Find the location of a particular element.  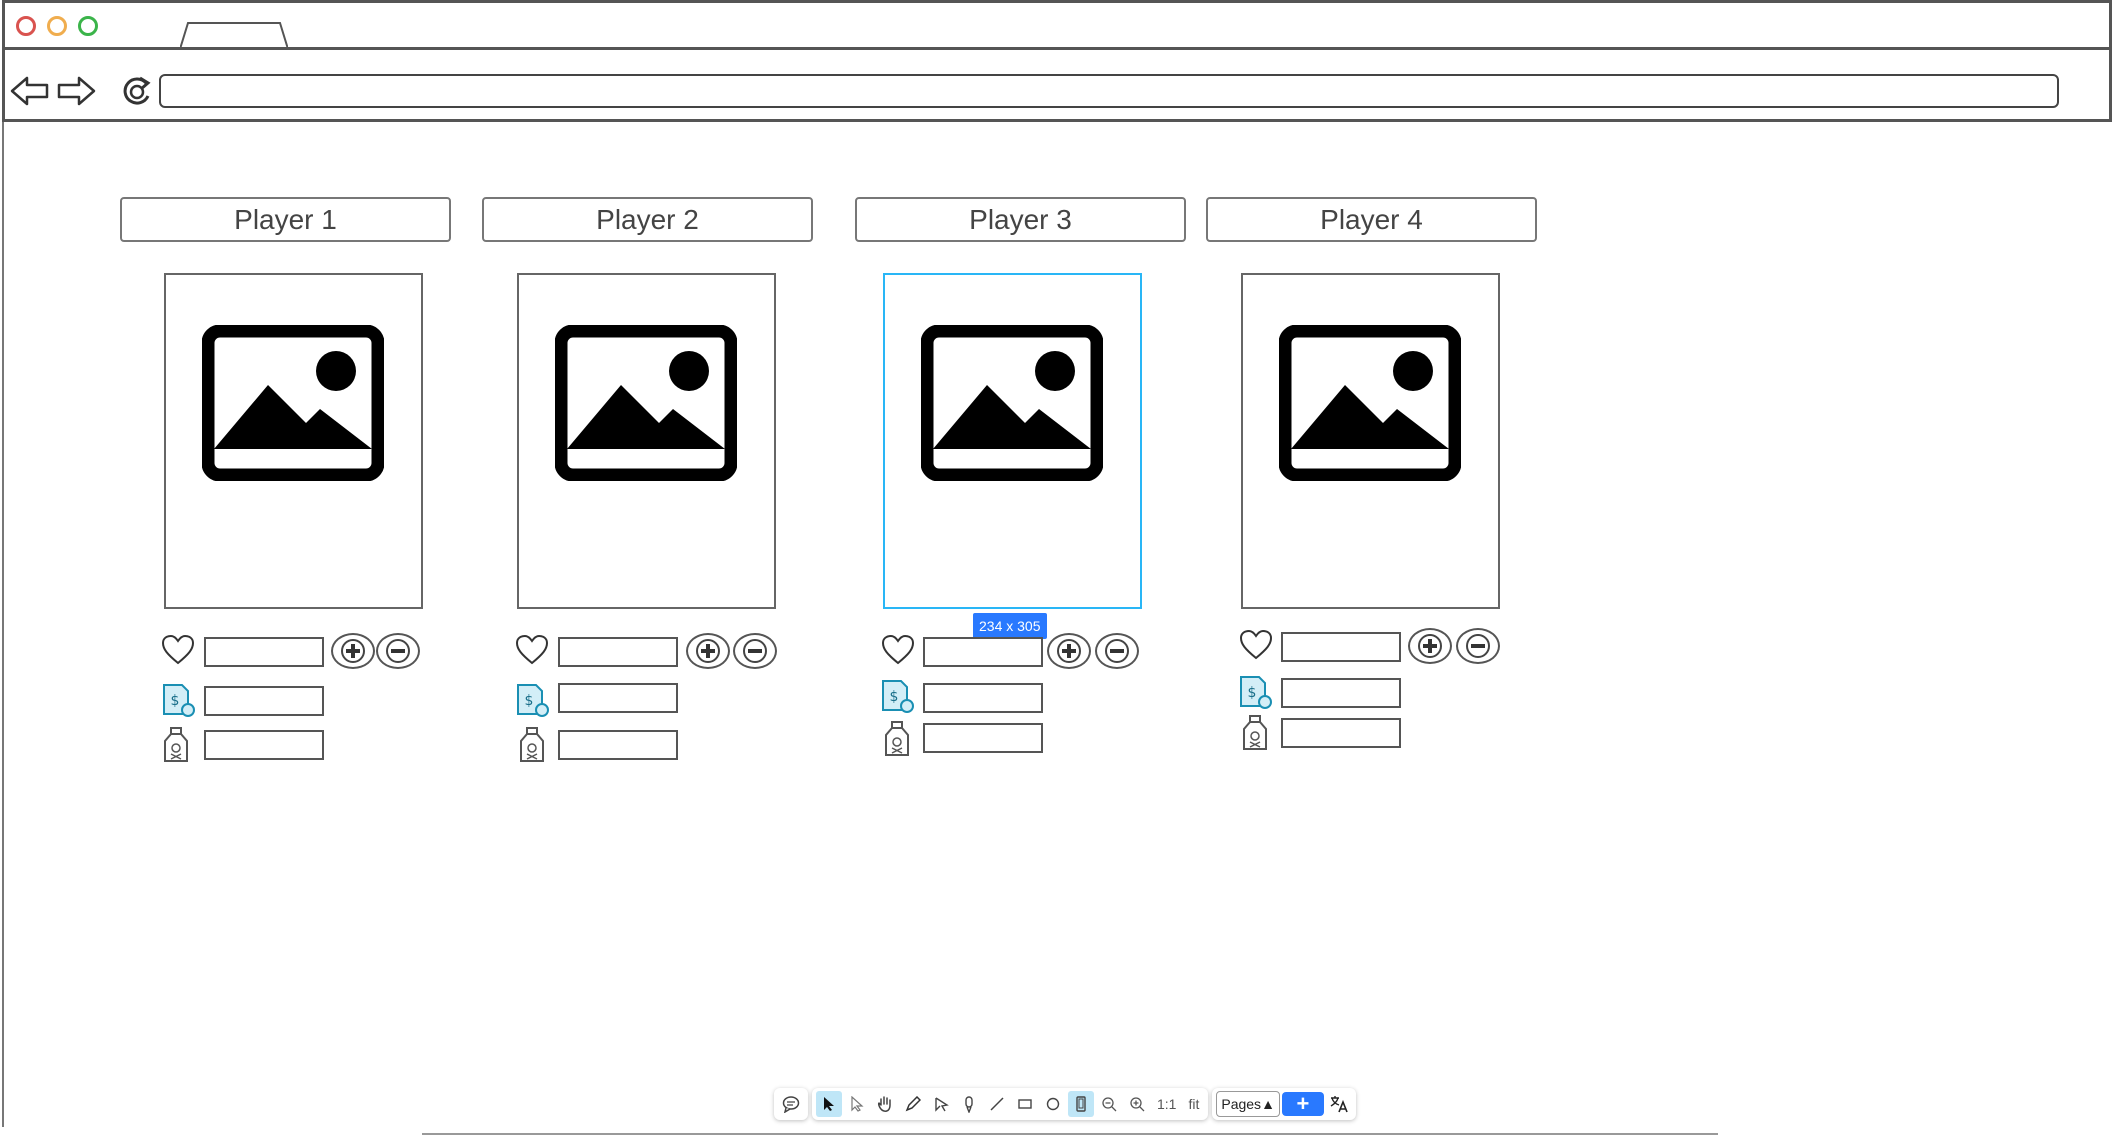

player-4-increase-button is located at coordinates (1430, 646).